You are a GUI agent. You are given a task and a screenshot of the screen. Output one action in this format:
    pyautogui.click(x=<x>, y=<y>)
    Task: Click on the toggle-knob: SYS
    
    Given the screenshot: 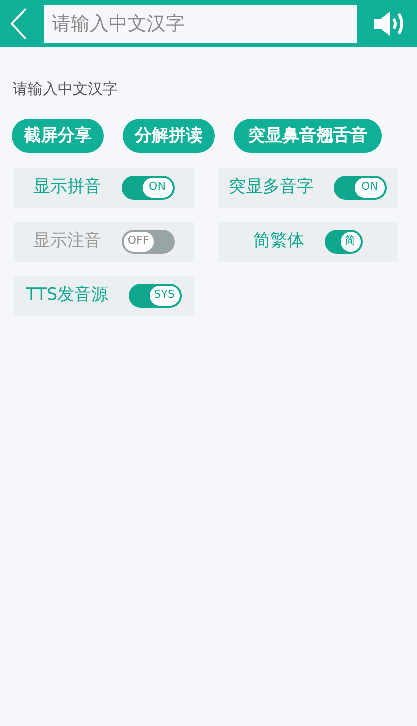 What is the action you would take?
    pyautogui.click(x=165, y=296)
    